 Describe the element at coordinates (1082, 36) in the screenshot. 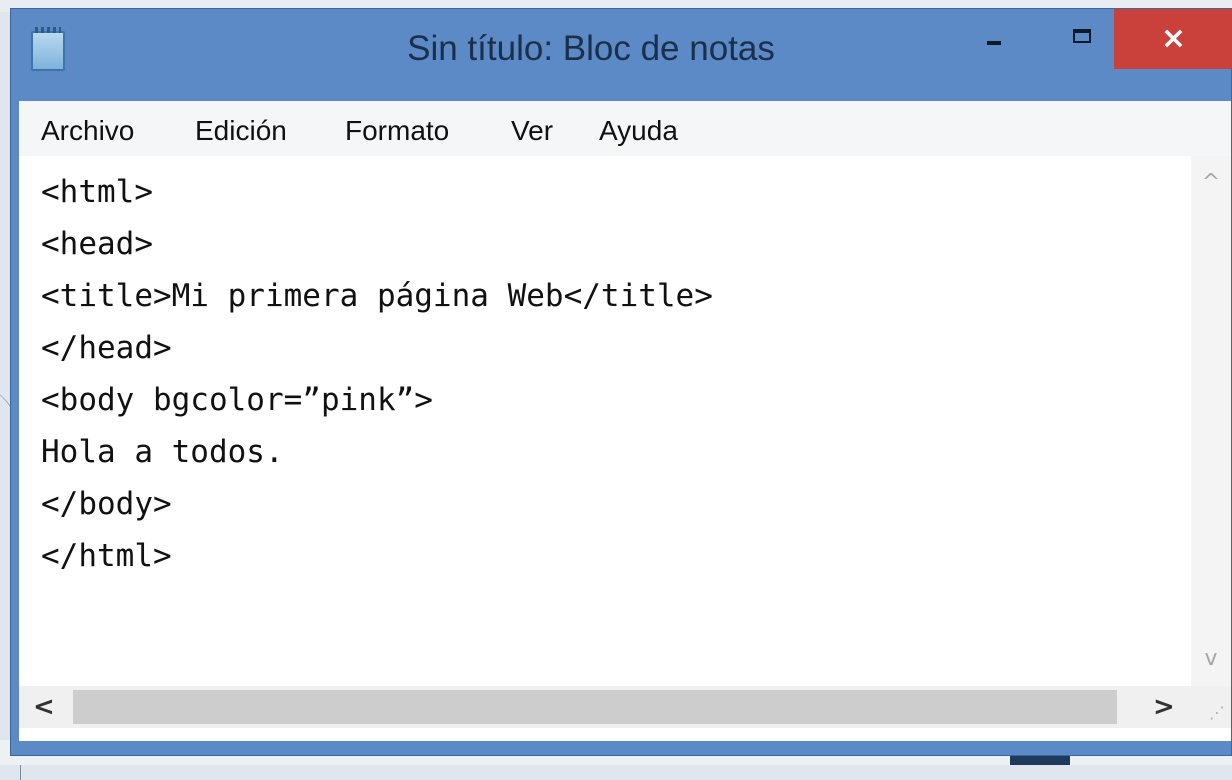

I see `maximize-icon` at that location.